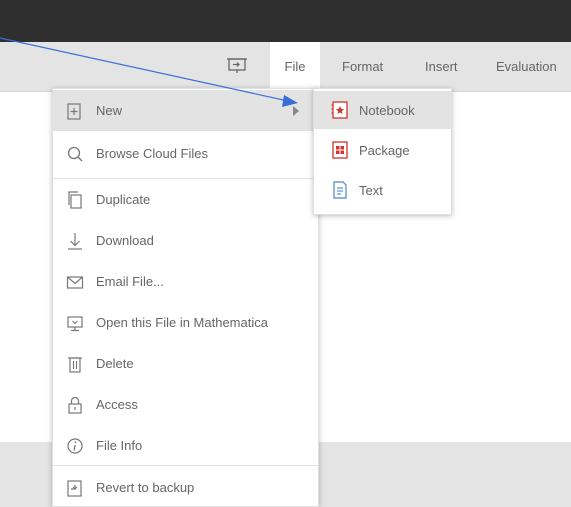 The width and height of the screenshot is (571, 507). Describe the element at coordinates (185, 465) in the screenshot. I see `menu-separator` at that location.